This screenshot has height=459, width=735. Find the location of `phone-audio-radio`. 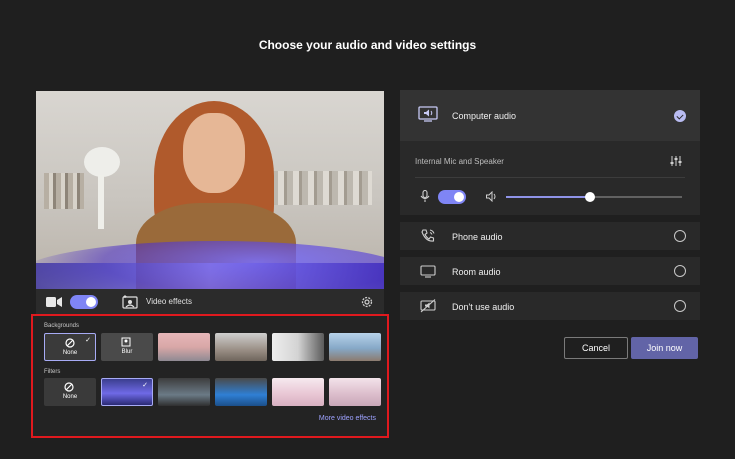

phone-audio-radio is located at coordinates (680, 236).